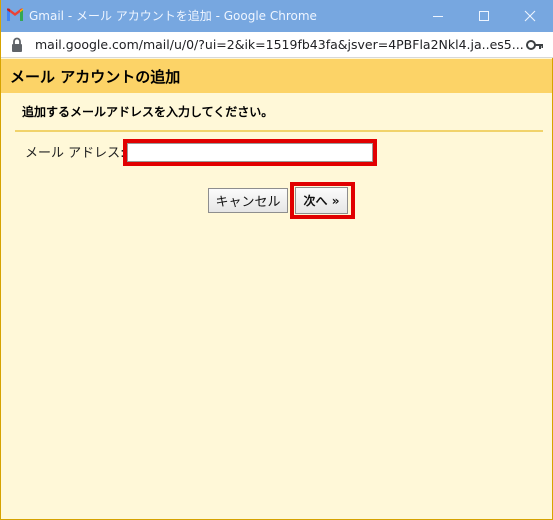 This screenshot has width=553, height=520. I want to click on gmail-icon, so click(15, 14).